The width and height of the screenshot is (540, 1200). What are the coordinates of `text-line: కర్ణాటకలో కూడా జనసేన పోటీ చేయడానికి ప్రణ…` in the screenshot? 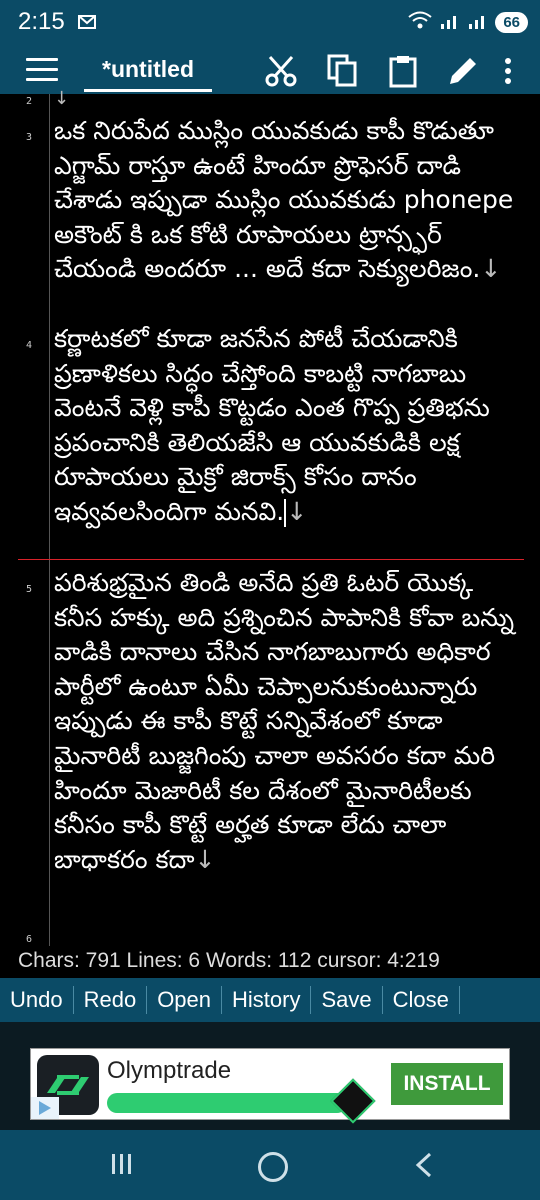 It's located at (272, 425).